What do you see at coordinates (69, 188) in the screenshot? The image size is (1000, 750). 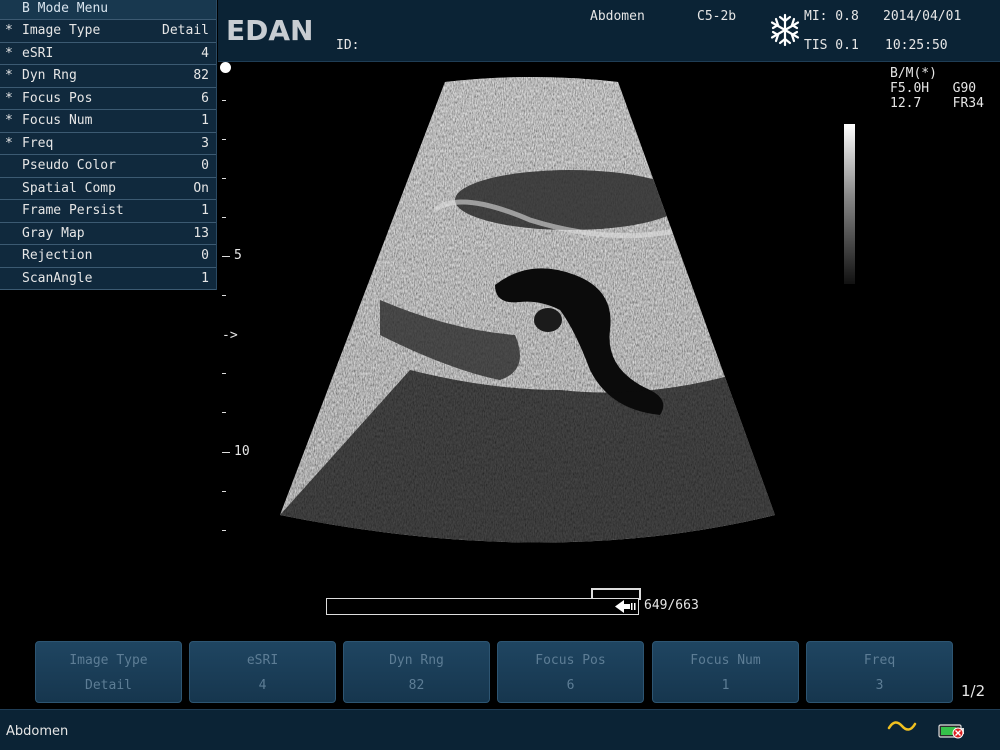 I see `menu-item-label: Spatial Comp` at bounding box center [69, 188].